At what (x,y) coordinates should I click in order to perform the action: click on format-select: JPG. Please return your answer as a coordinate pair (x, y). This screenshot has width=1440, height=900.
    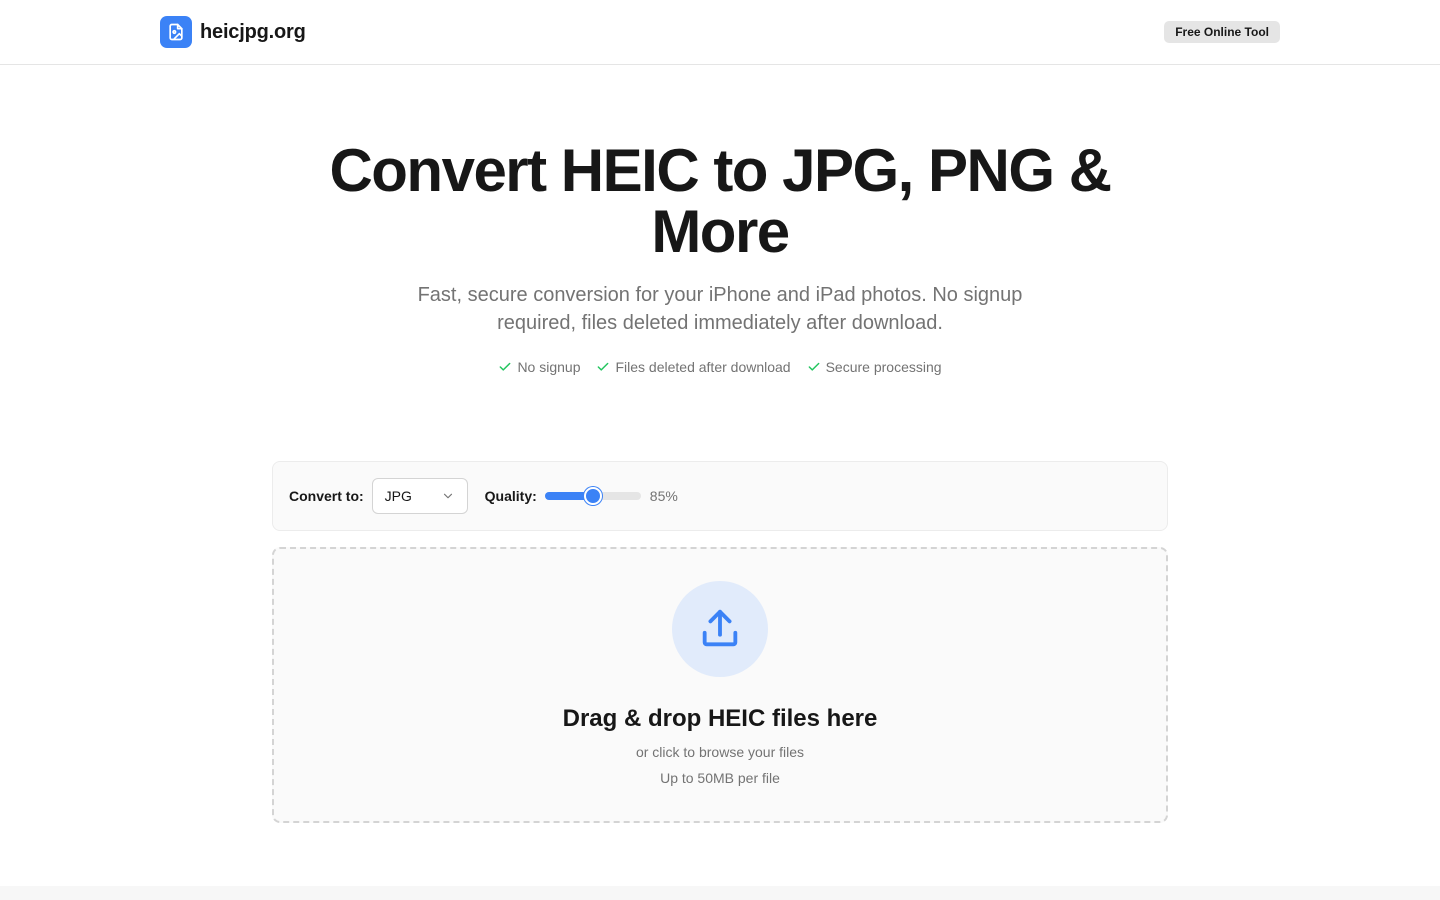
    Looking at the image, I should click on (419, 496).